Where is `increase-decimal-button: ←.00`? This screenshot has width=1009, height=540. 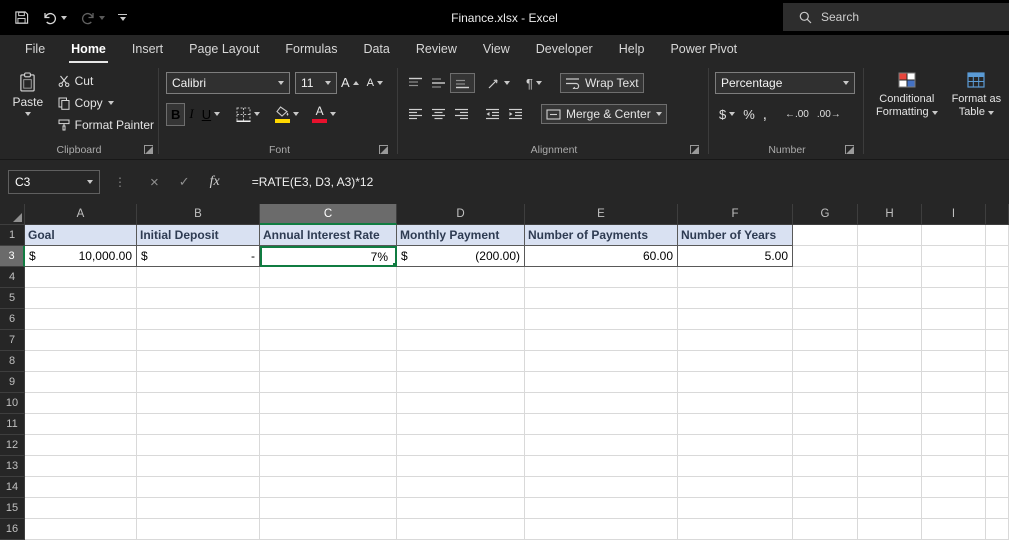 increase-decimal-button: ←.00 is located at coordinates (797, 114).